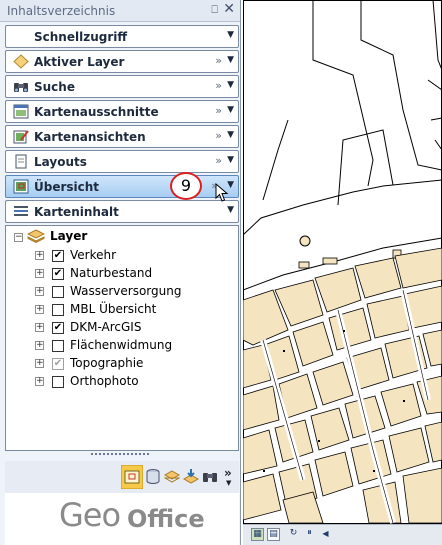 This screenshot has height=545, width=442. Describe the element at coordinates (166, 519) in the screenshot. I see `logo-office-text: Office` at that location.